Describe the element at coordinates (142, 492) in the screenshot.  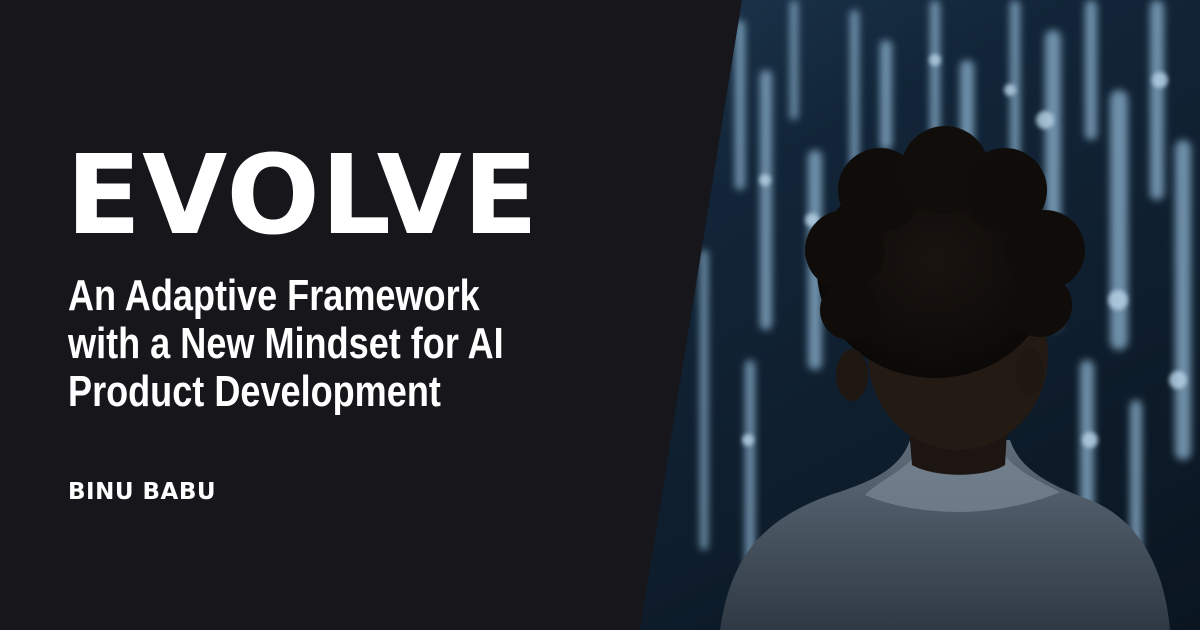
I see `author-name: BINU BABU` at that location.